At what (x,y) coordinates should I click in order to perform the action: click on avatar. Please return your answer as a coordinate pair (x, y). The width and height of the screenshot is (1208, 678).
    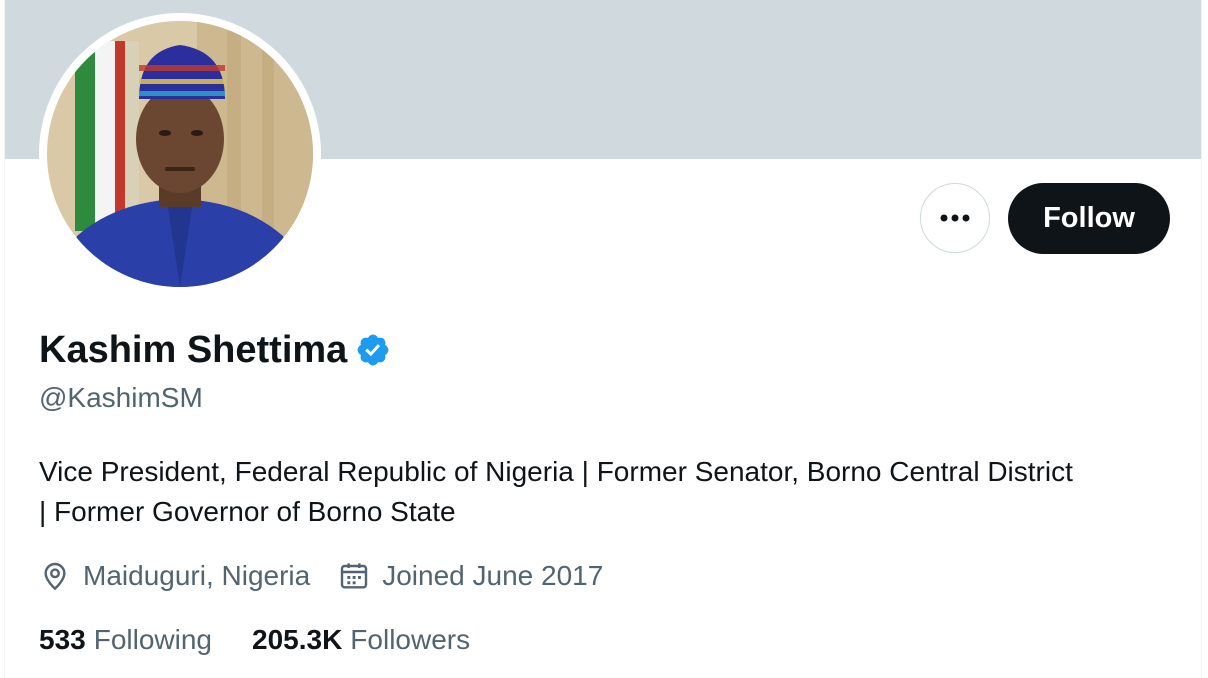
    Looking at the image, I should click on (180, 154).